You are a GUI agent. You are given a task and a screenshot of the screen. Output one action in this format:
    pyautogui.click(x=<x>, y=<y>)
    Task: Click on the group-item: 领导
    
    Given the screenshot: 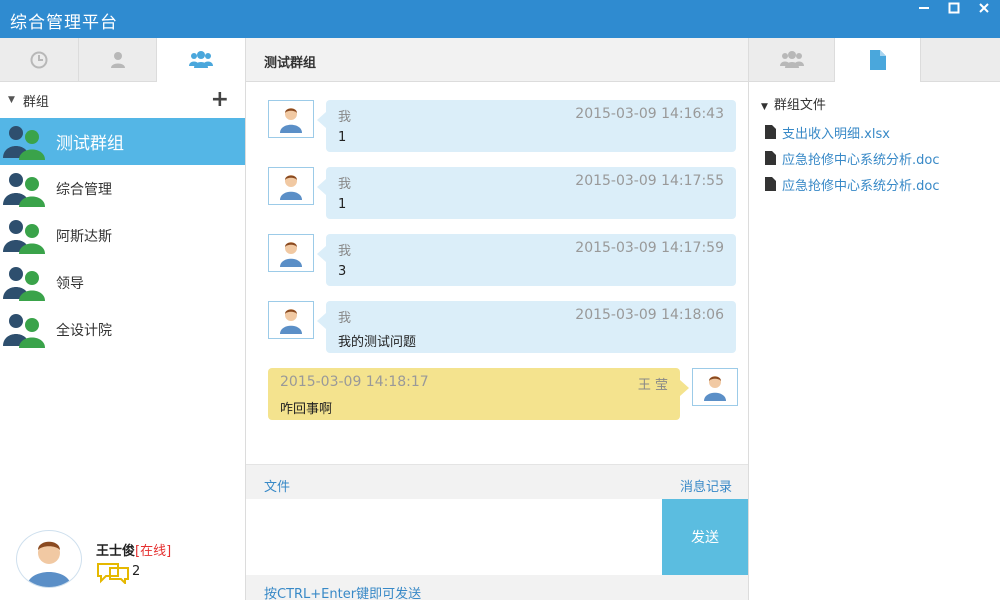 What is the action you would take?
    pyautogui.click(x=122, y=282)
    